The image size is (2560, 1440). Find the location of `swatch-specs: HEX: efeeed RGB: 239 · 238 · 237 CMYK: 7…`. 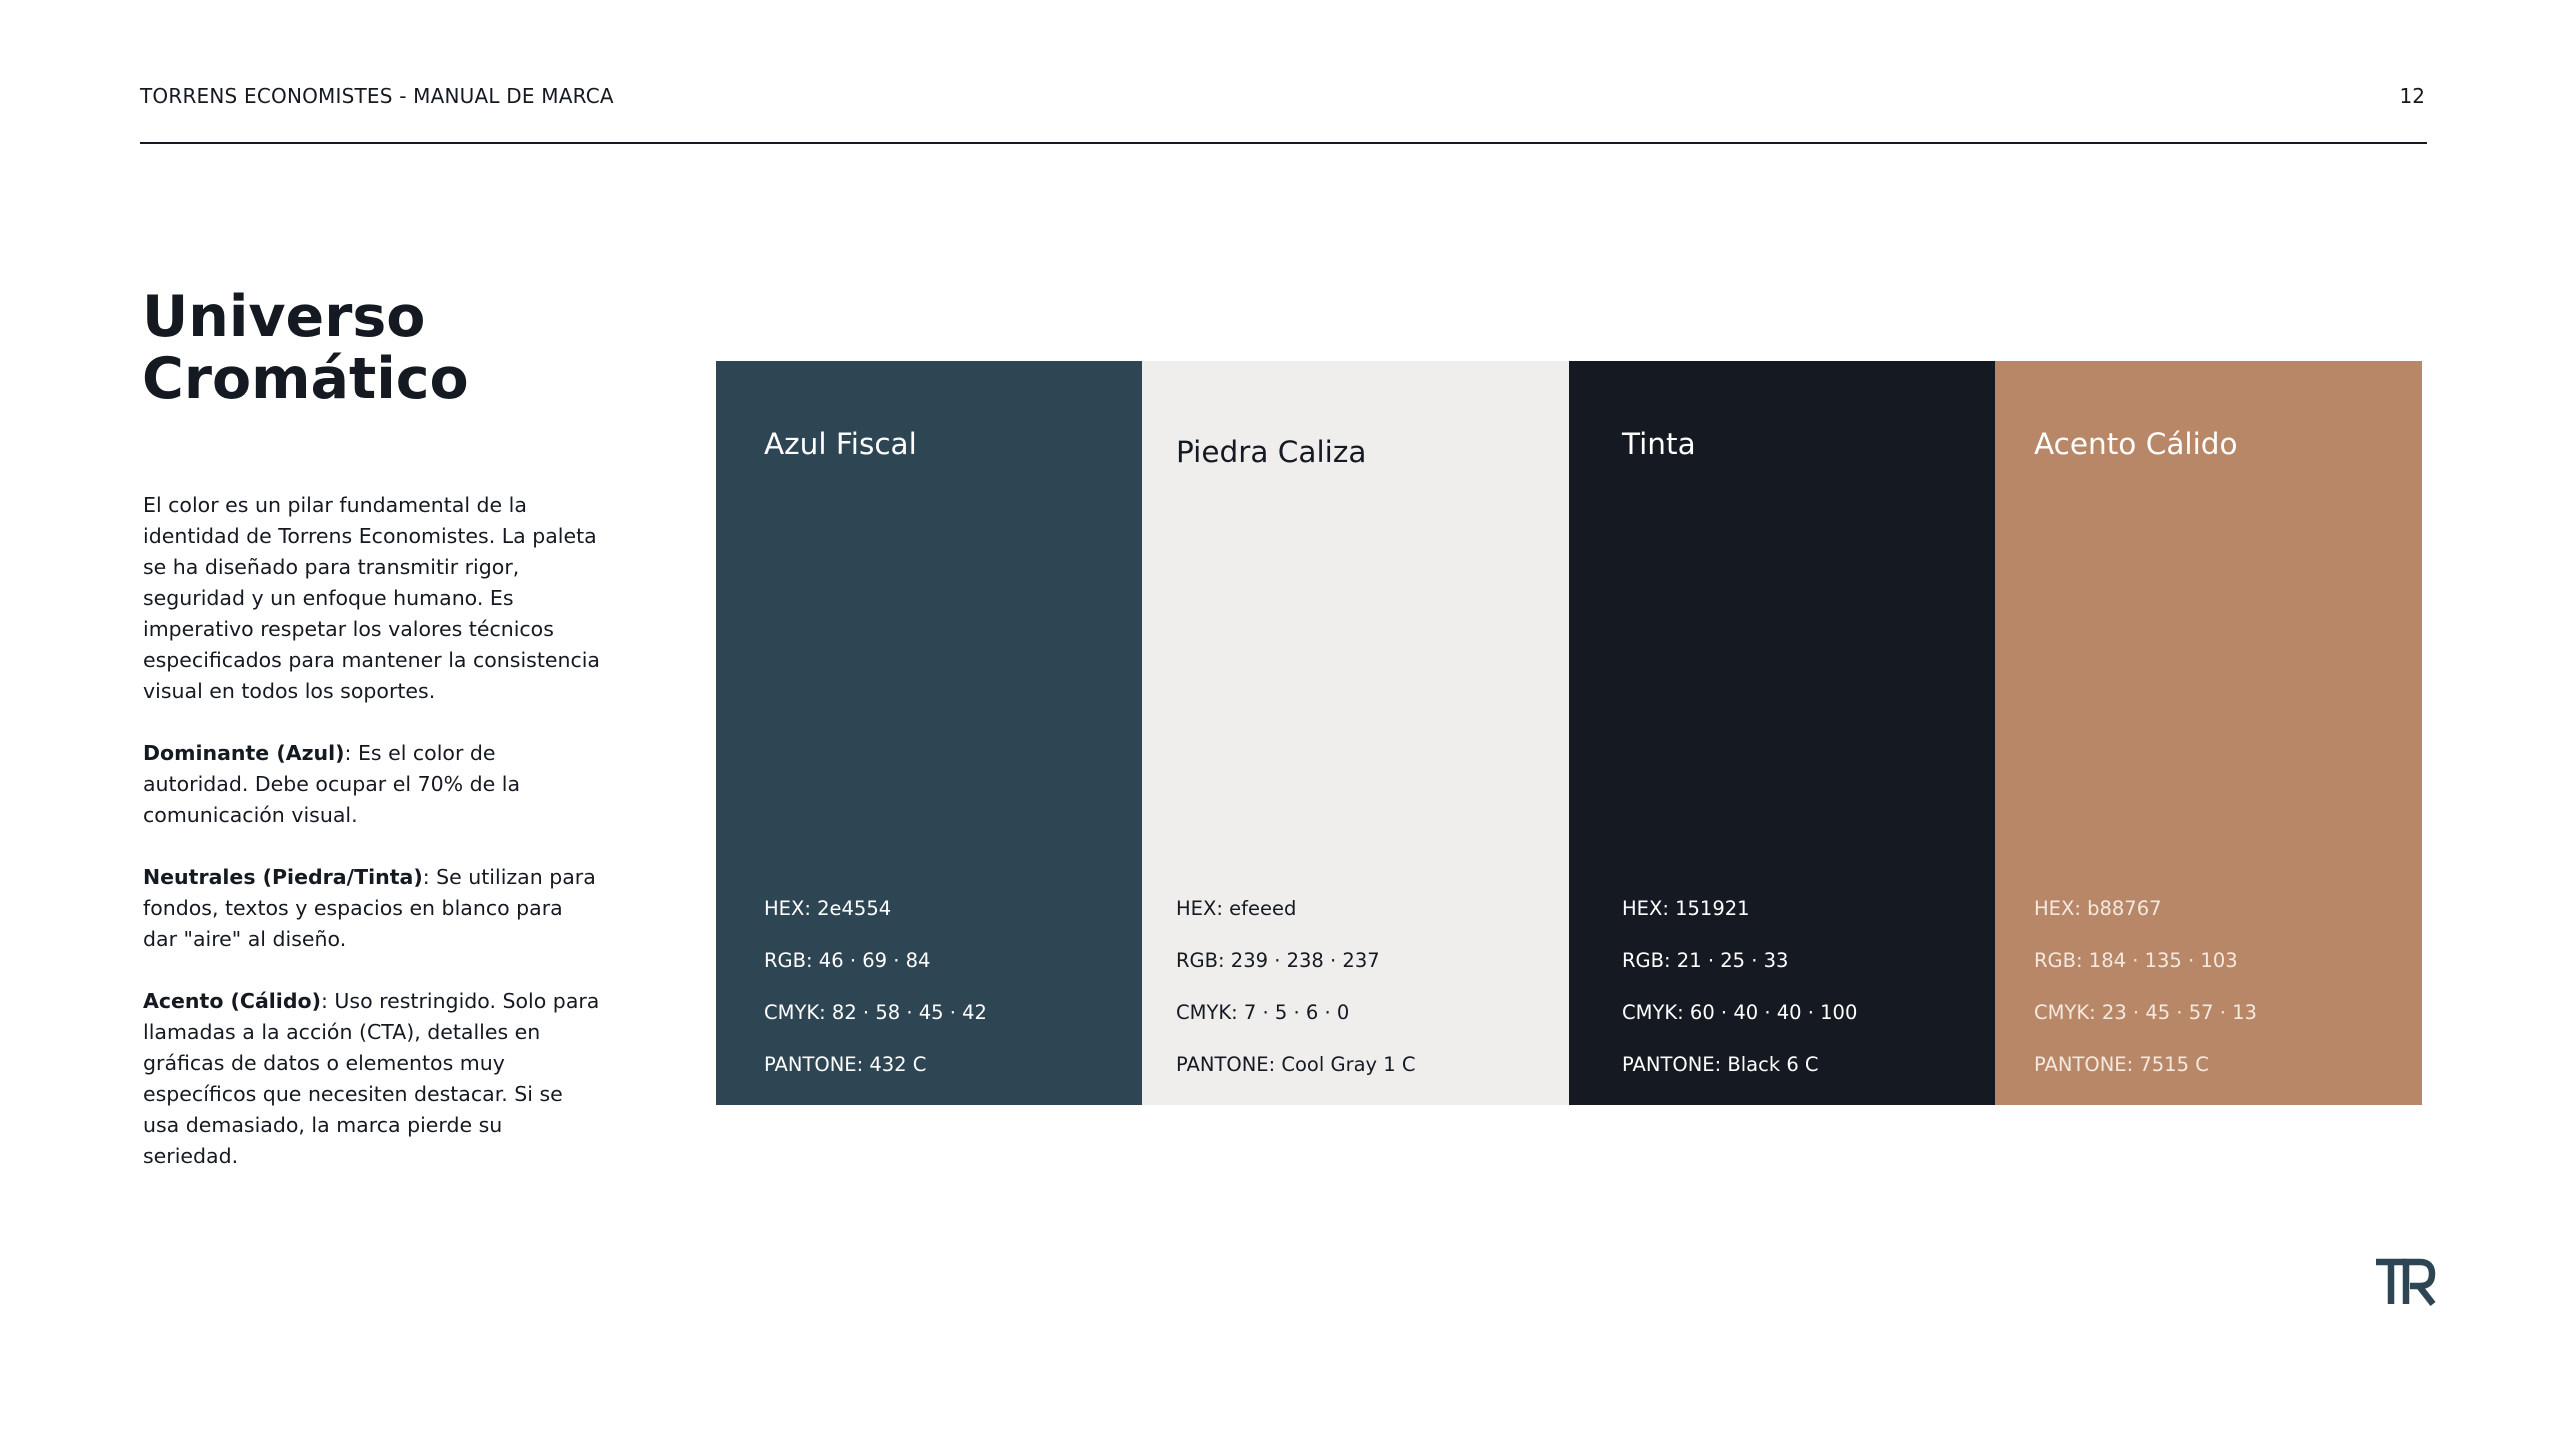

swatch-specs: HEX: efeeed RGB: 239 · 238 · 237 CMYK: 7… is located at coordinates (1296, 987).